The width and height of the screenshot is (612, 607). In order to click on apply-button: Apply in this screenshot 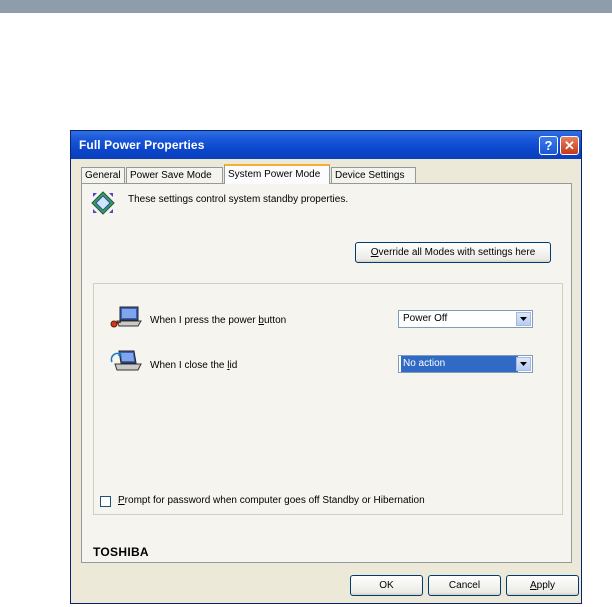, I will do `click(542, 585)`.